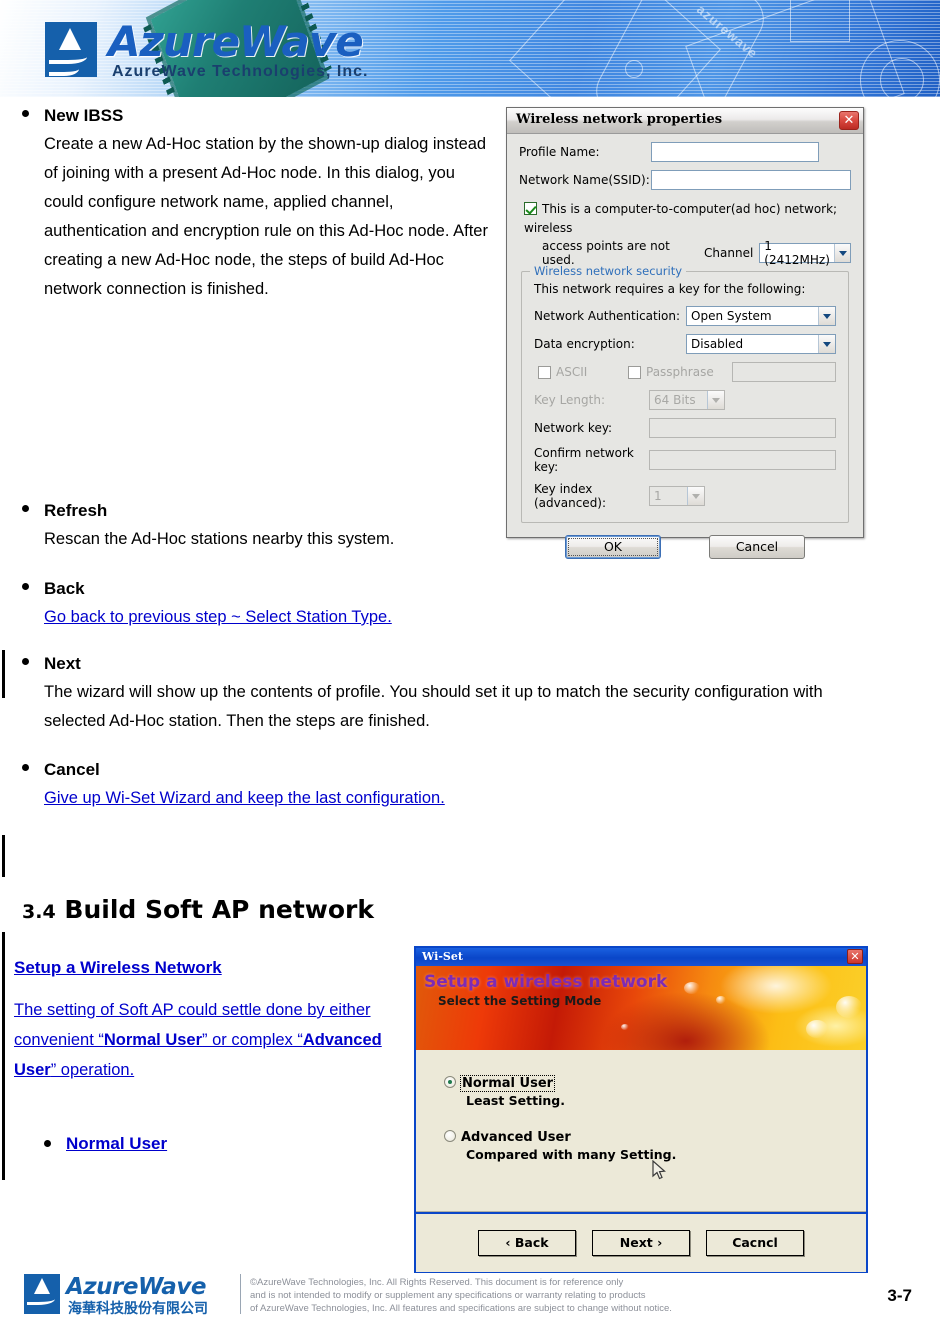 The height and width of the screenshot is (1318, 940). What do you see at coordinates (751, 180) in the screenshot?
I see `ssid-input` at bounding box center [751, 180].